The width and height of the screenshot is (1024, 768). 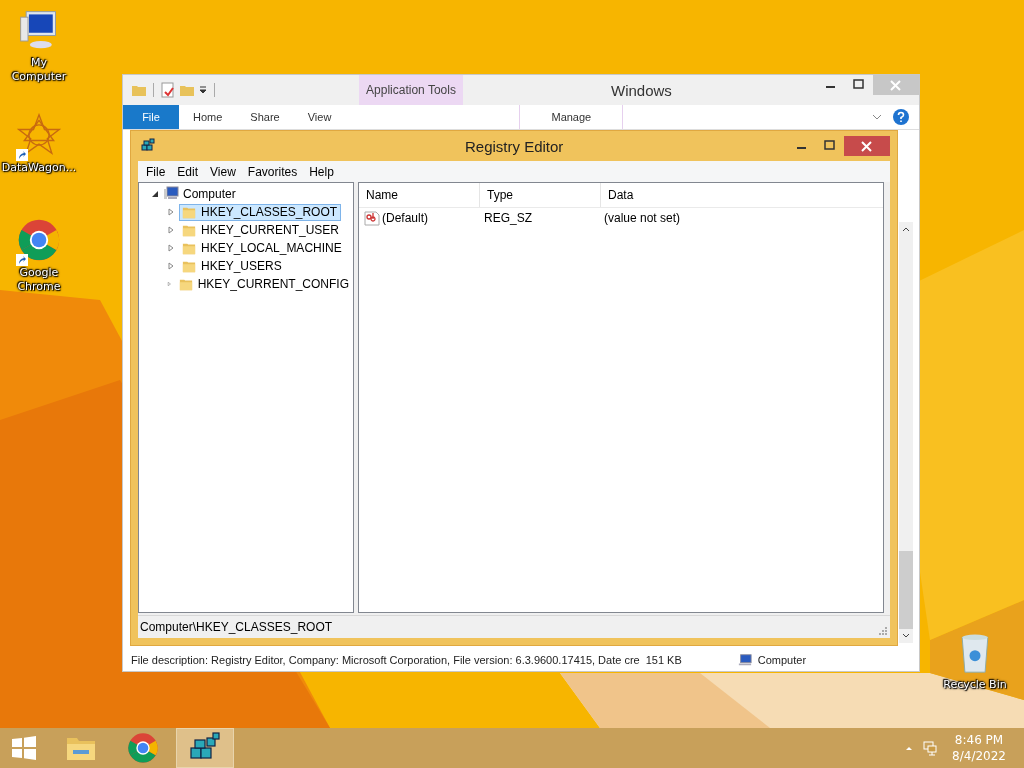 I want to click on menu-item: Favorites, so click(x=272, y=171).